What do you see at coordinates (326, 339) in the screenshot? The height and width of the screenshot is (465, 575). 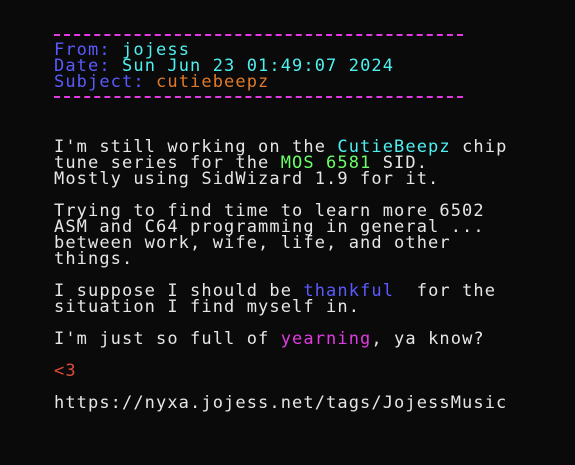 I see `yearning-highlight: yearning` at bounding box center [326, 339].